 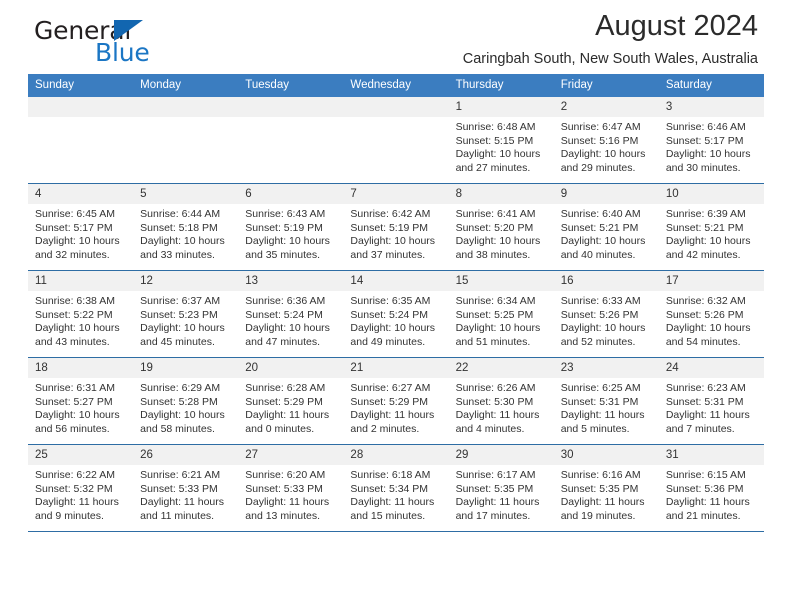 What do you see at coordinates (599, 401) in the screenshot?
I see `sunset-time: Sunset: 5:31 PM` at bounding box center [599, 401].